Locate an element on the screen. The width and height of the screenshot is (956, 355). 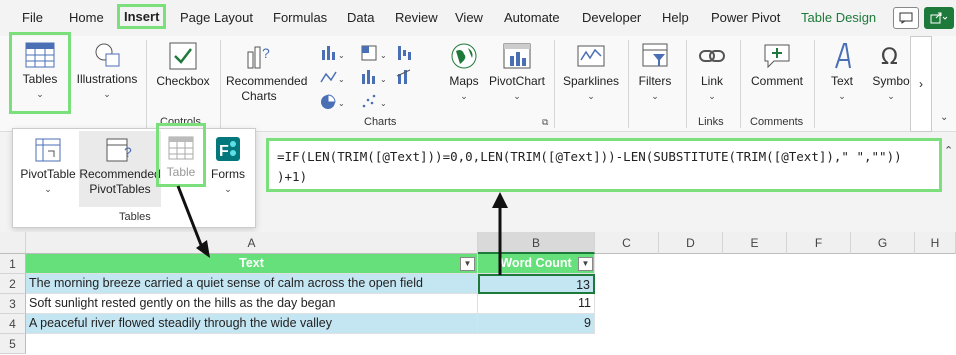
annotation-arrows is located at coordinates (342, 230).